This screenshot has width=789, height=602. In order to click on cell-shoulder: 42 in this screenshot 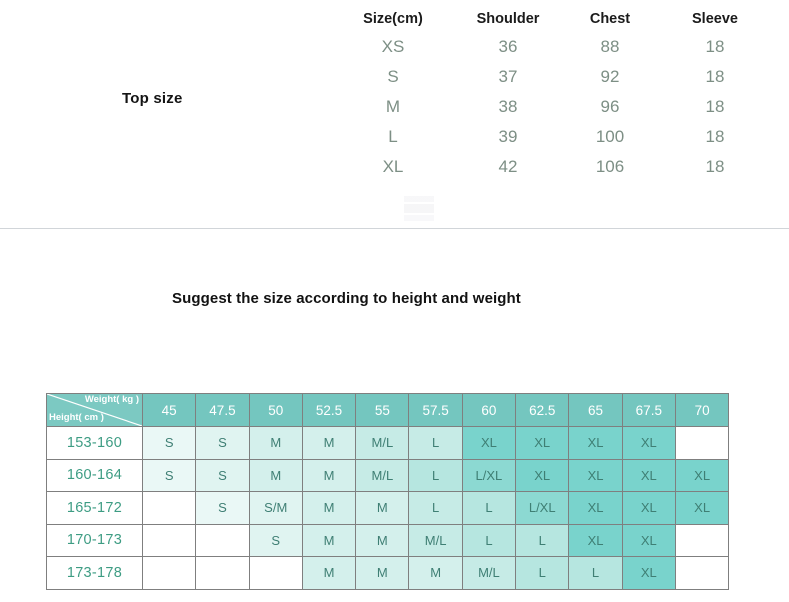, I will do `click(508, 166)`.